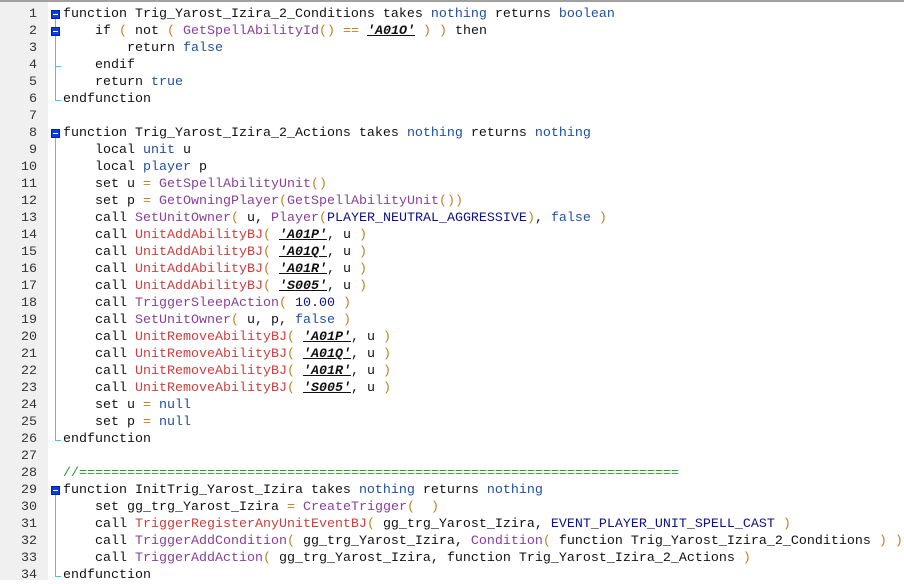 The height and width of the screenshot is (584, 904). What do you see at coordinates (452, 252) in the screenshot?
I see `code-line: 15 call UnitAddAbilityBJ( 'A01Q', u )` at bounding box center [452, 252].